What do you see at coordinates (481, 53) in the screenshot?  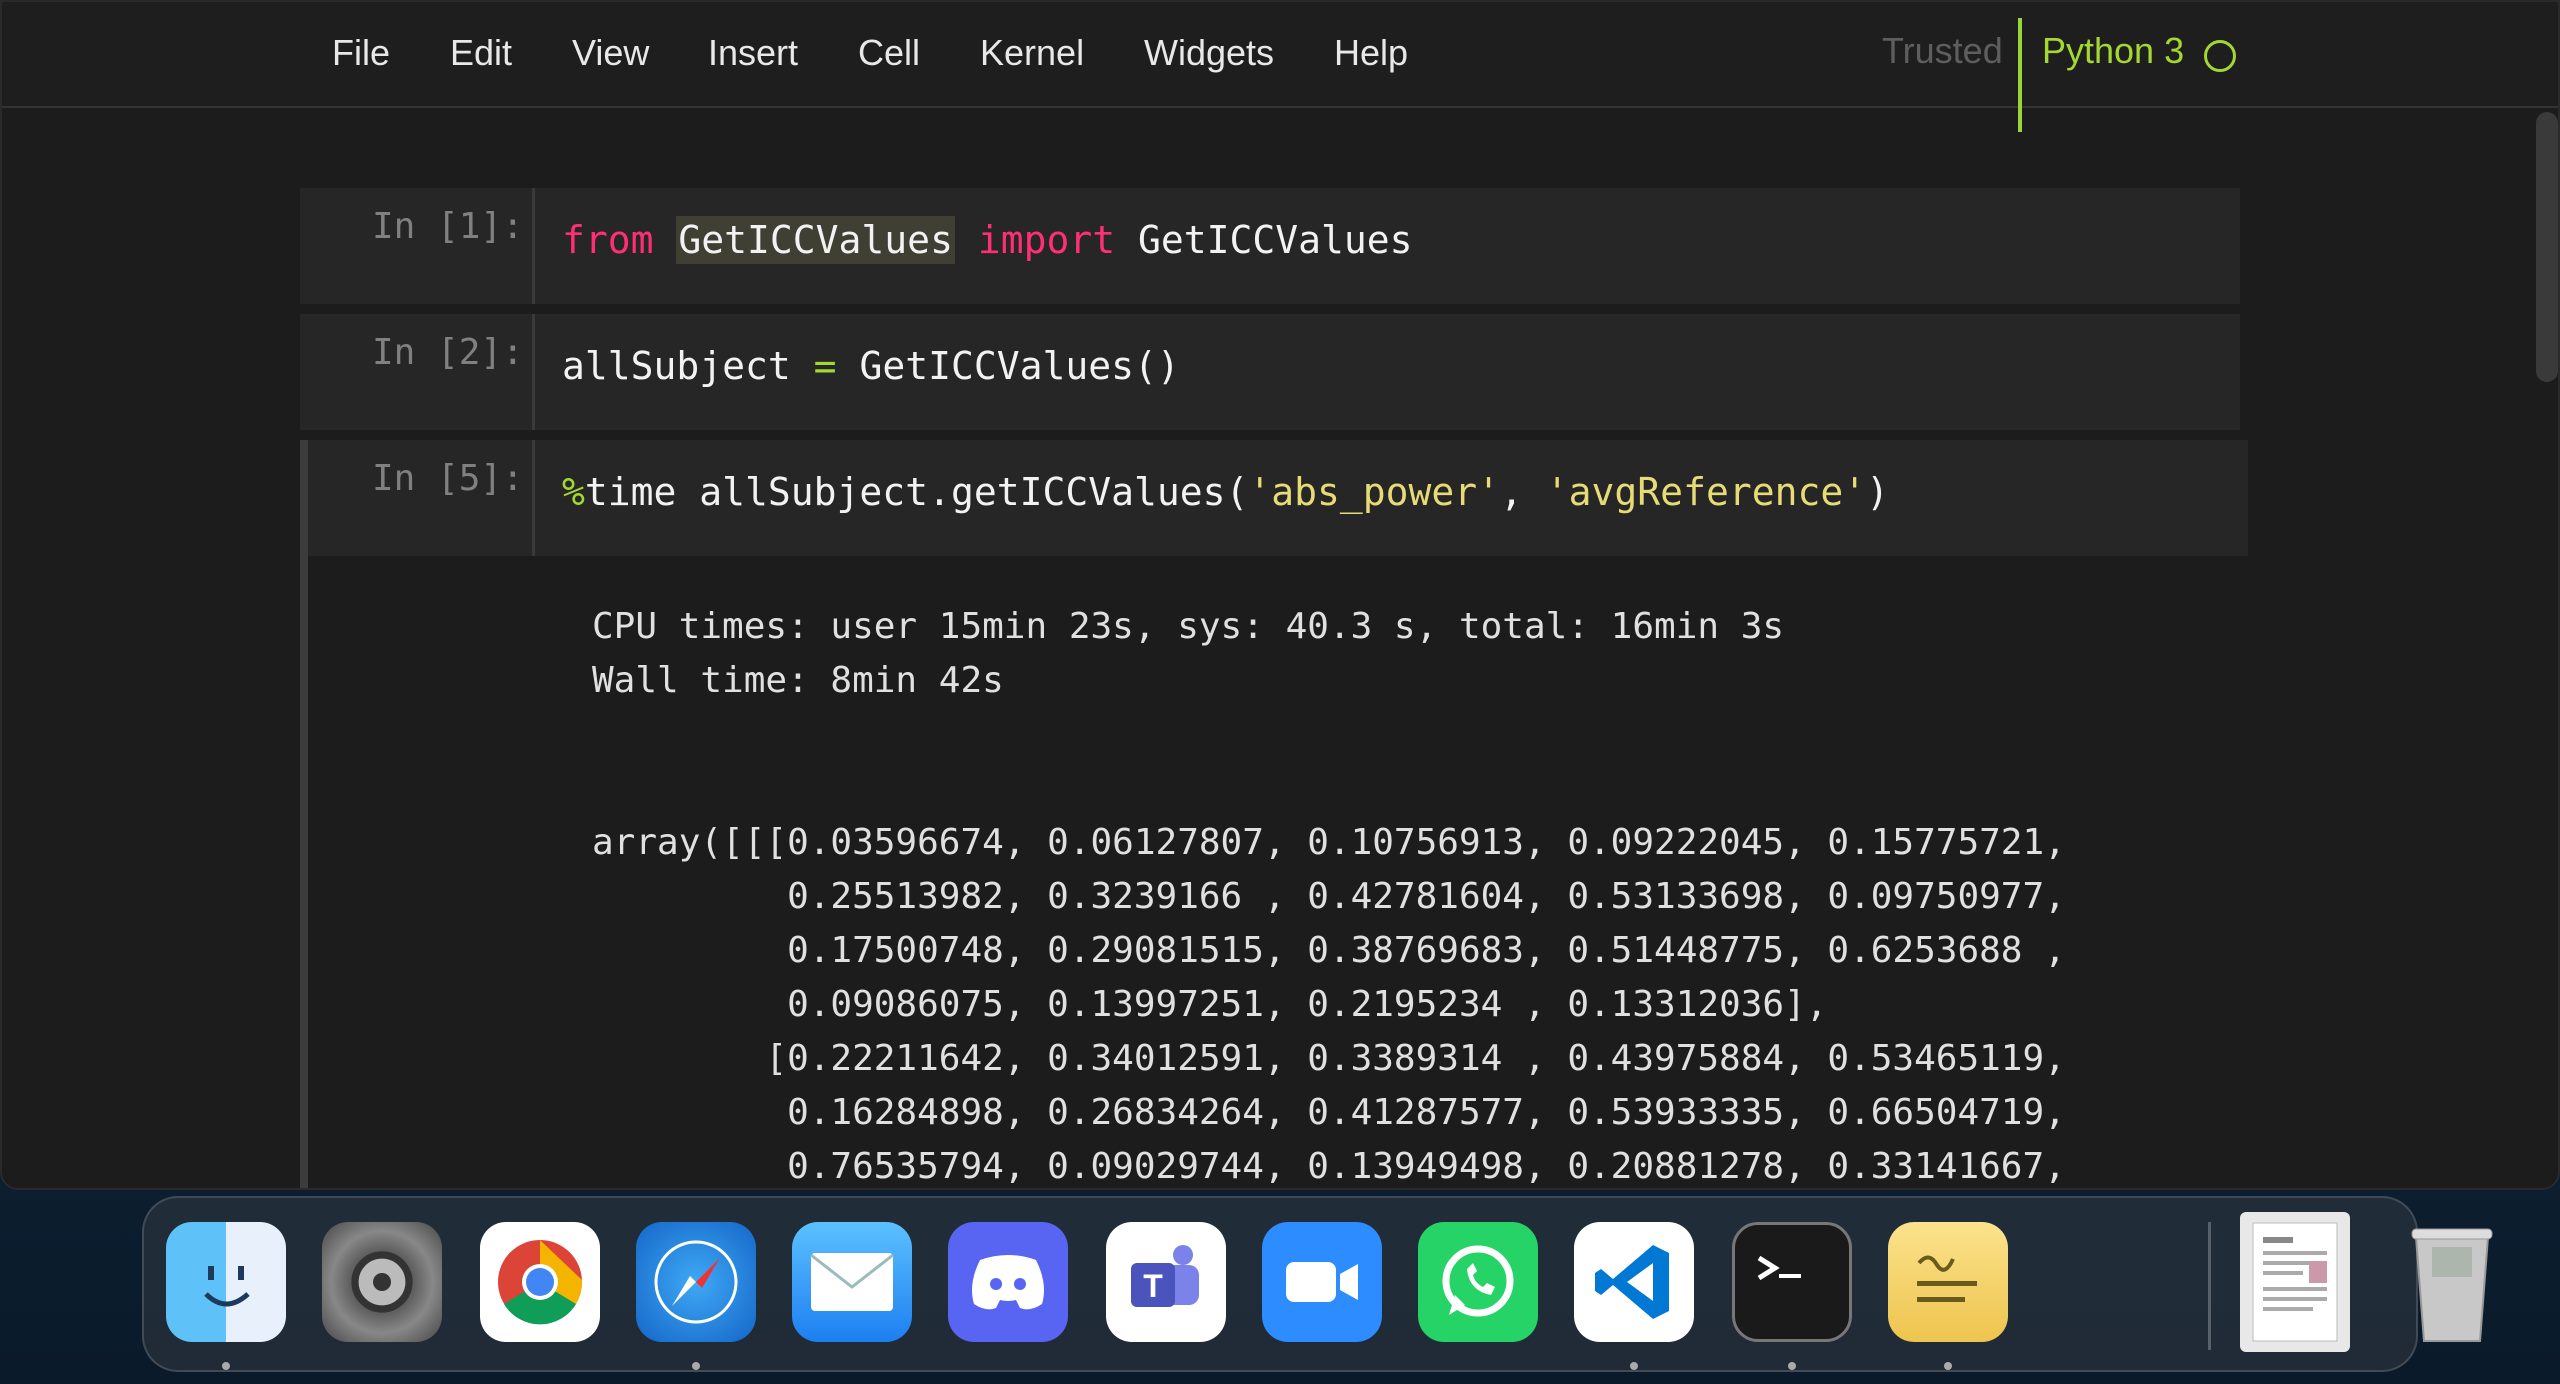 I see `menu-edit: Edit` at bounding box center [481, 53].